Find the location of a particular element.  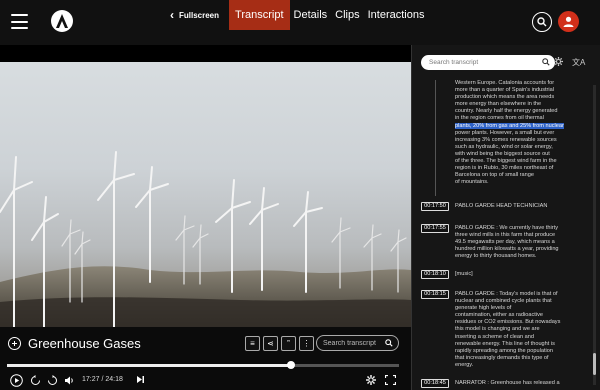

playlist-icon: ≡ is located at coordinates (252, 343).